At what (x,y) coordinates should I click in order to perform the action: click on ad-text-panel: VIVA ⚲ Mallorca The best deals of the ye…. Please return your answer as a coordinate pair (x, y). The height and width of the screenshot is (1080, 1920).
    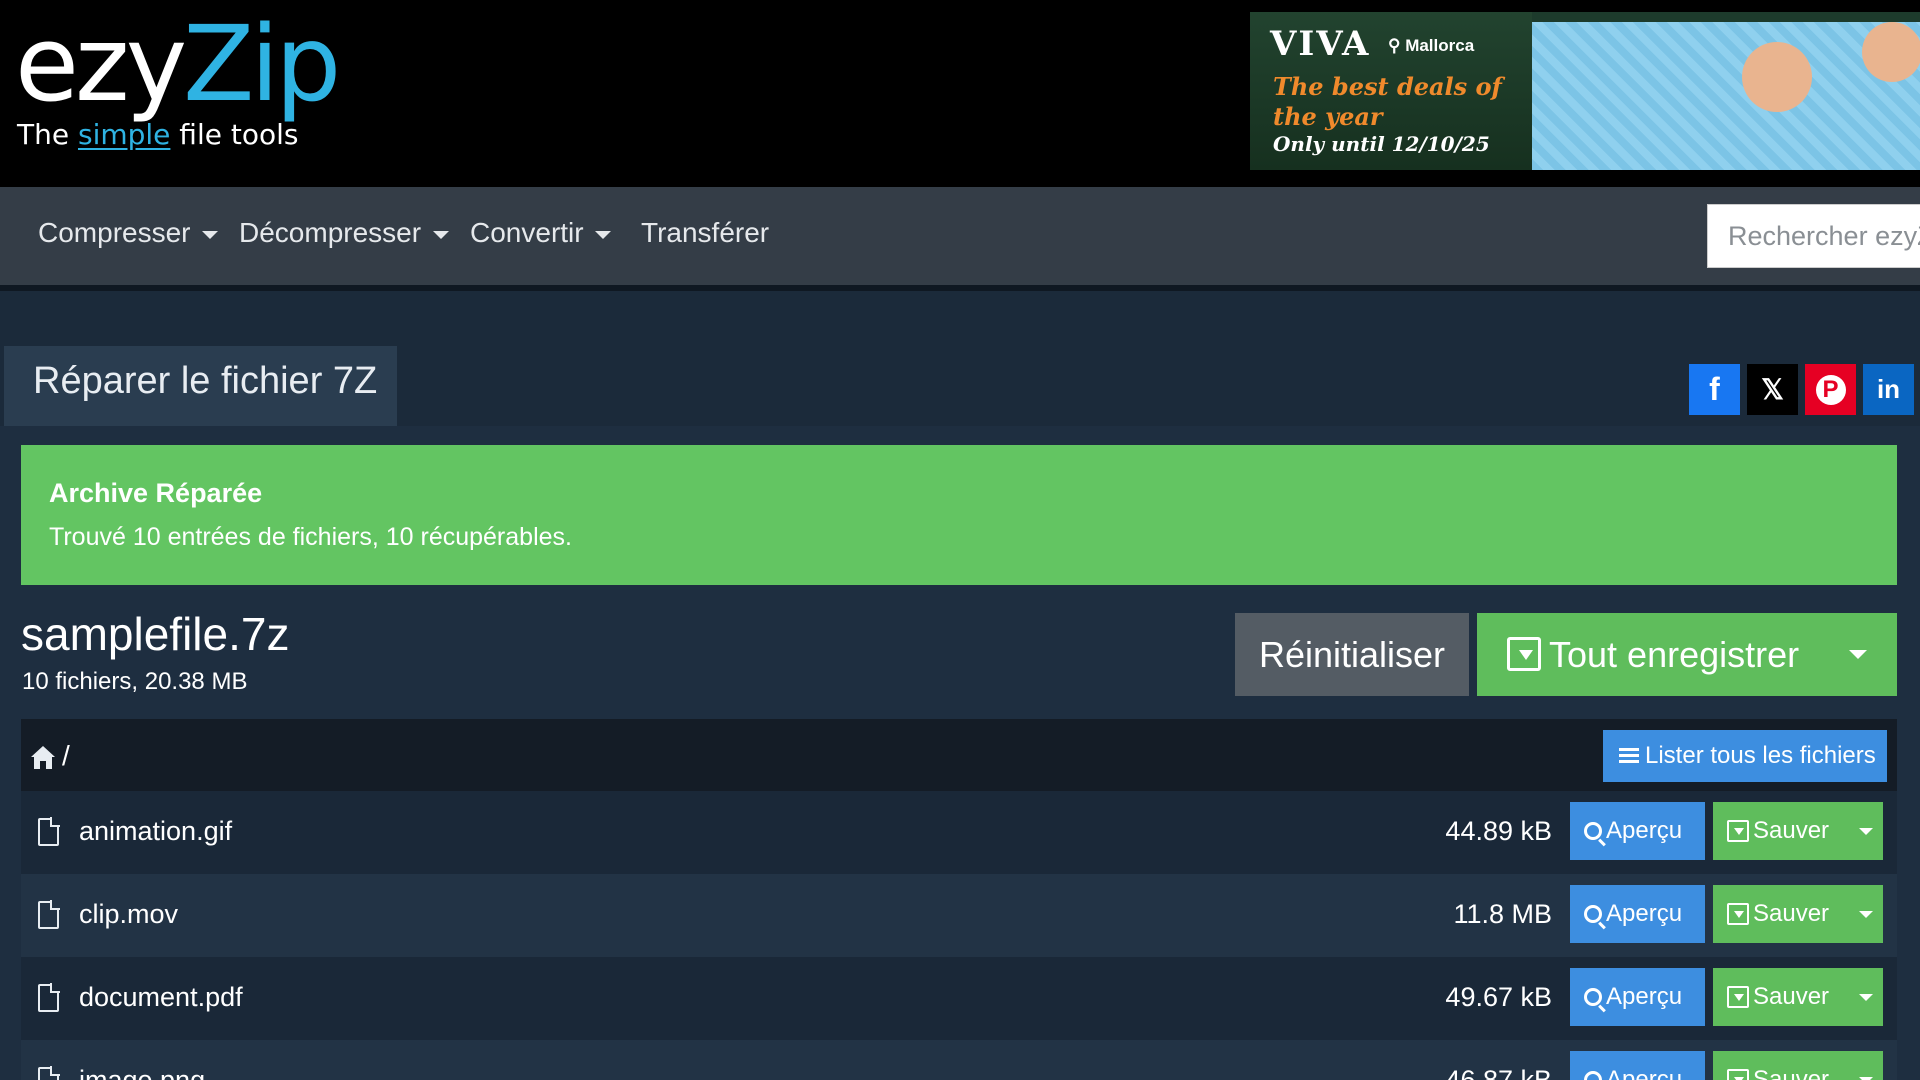
    Looking at the image, I should click on (1391, 91).